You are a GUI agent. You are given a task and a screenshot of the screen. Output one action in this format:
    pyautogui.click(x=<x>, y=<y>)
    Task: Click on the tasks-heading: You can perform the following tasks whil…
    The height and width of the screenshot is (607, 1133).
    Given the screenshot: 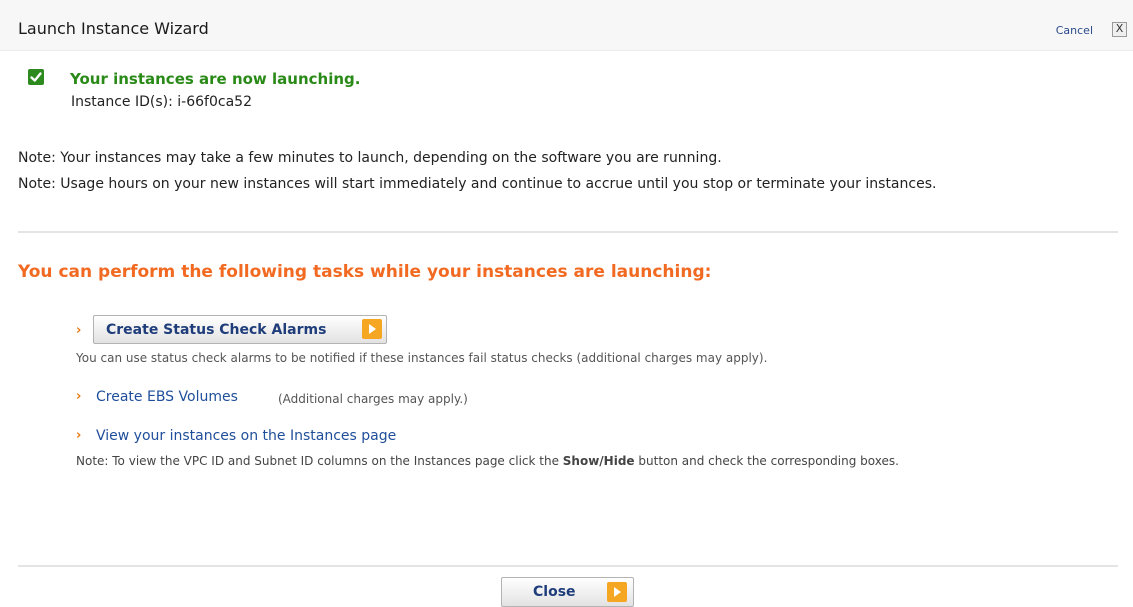 What is the action you would take?
    pyautogui.click(x=365, y=272)
    